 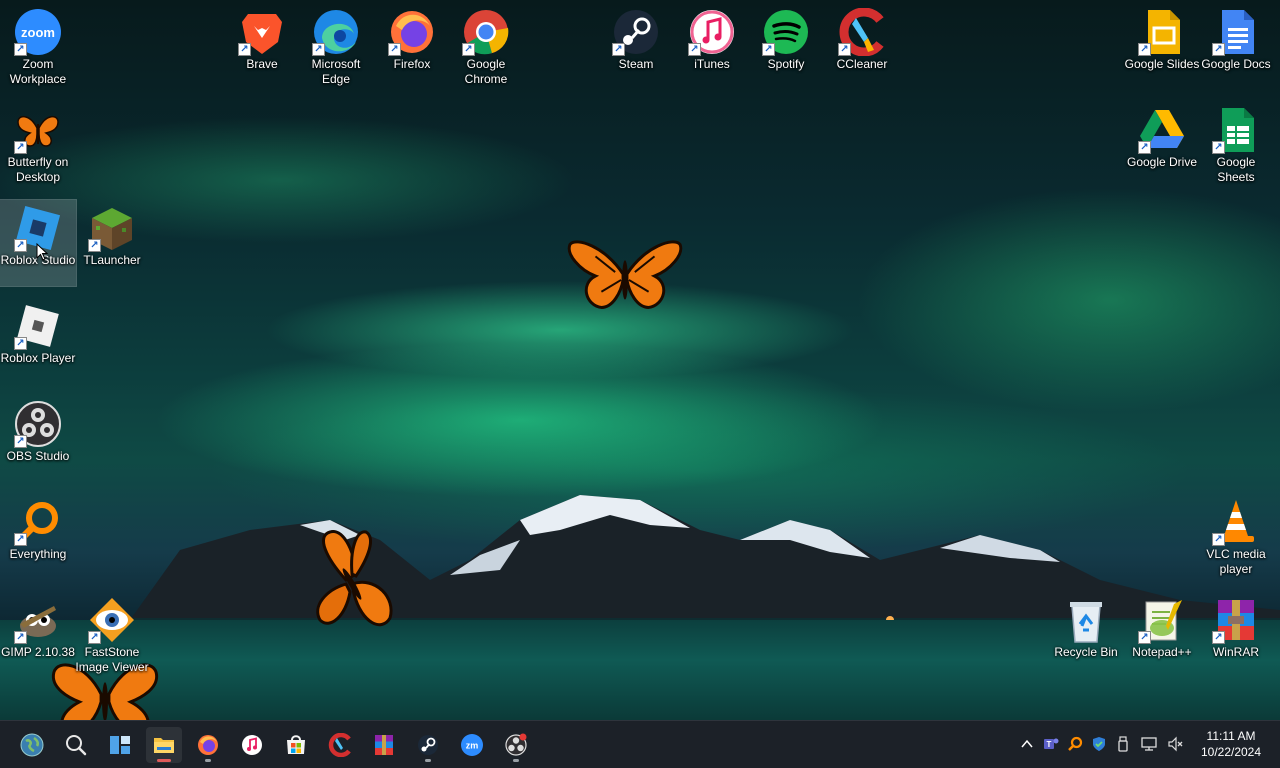 I want to click on tray-volume, so click(x=1175, y=744).